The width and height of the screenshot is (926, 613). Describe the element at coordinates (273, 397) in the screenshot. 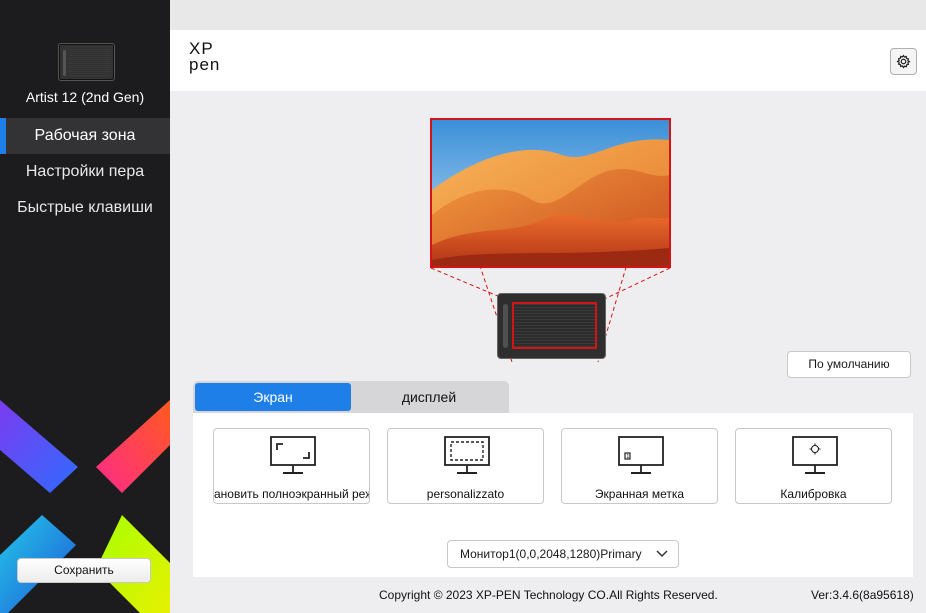

I see `tab-screen: Экран` at that location.